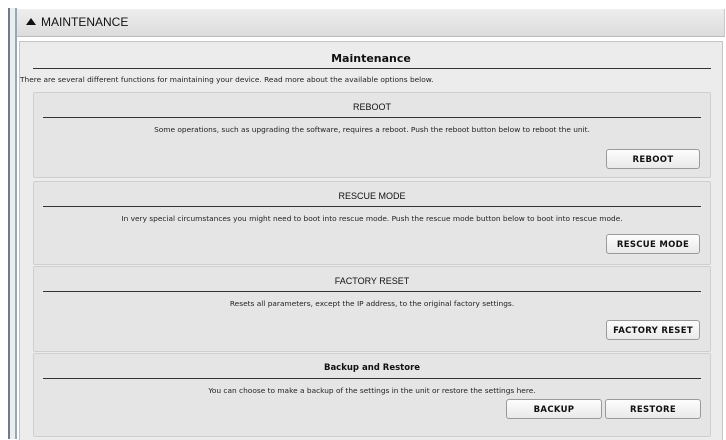 The image size is (726, 440). What do you see at coordinates (372, 68) in the screenshot?
I see `panel-divider` at bounding box center [372, 68].